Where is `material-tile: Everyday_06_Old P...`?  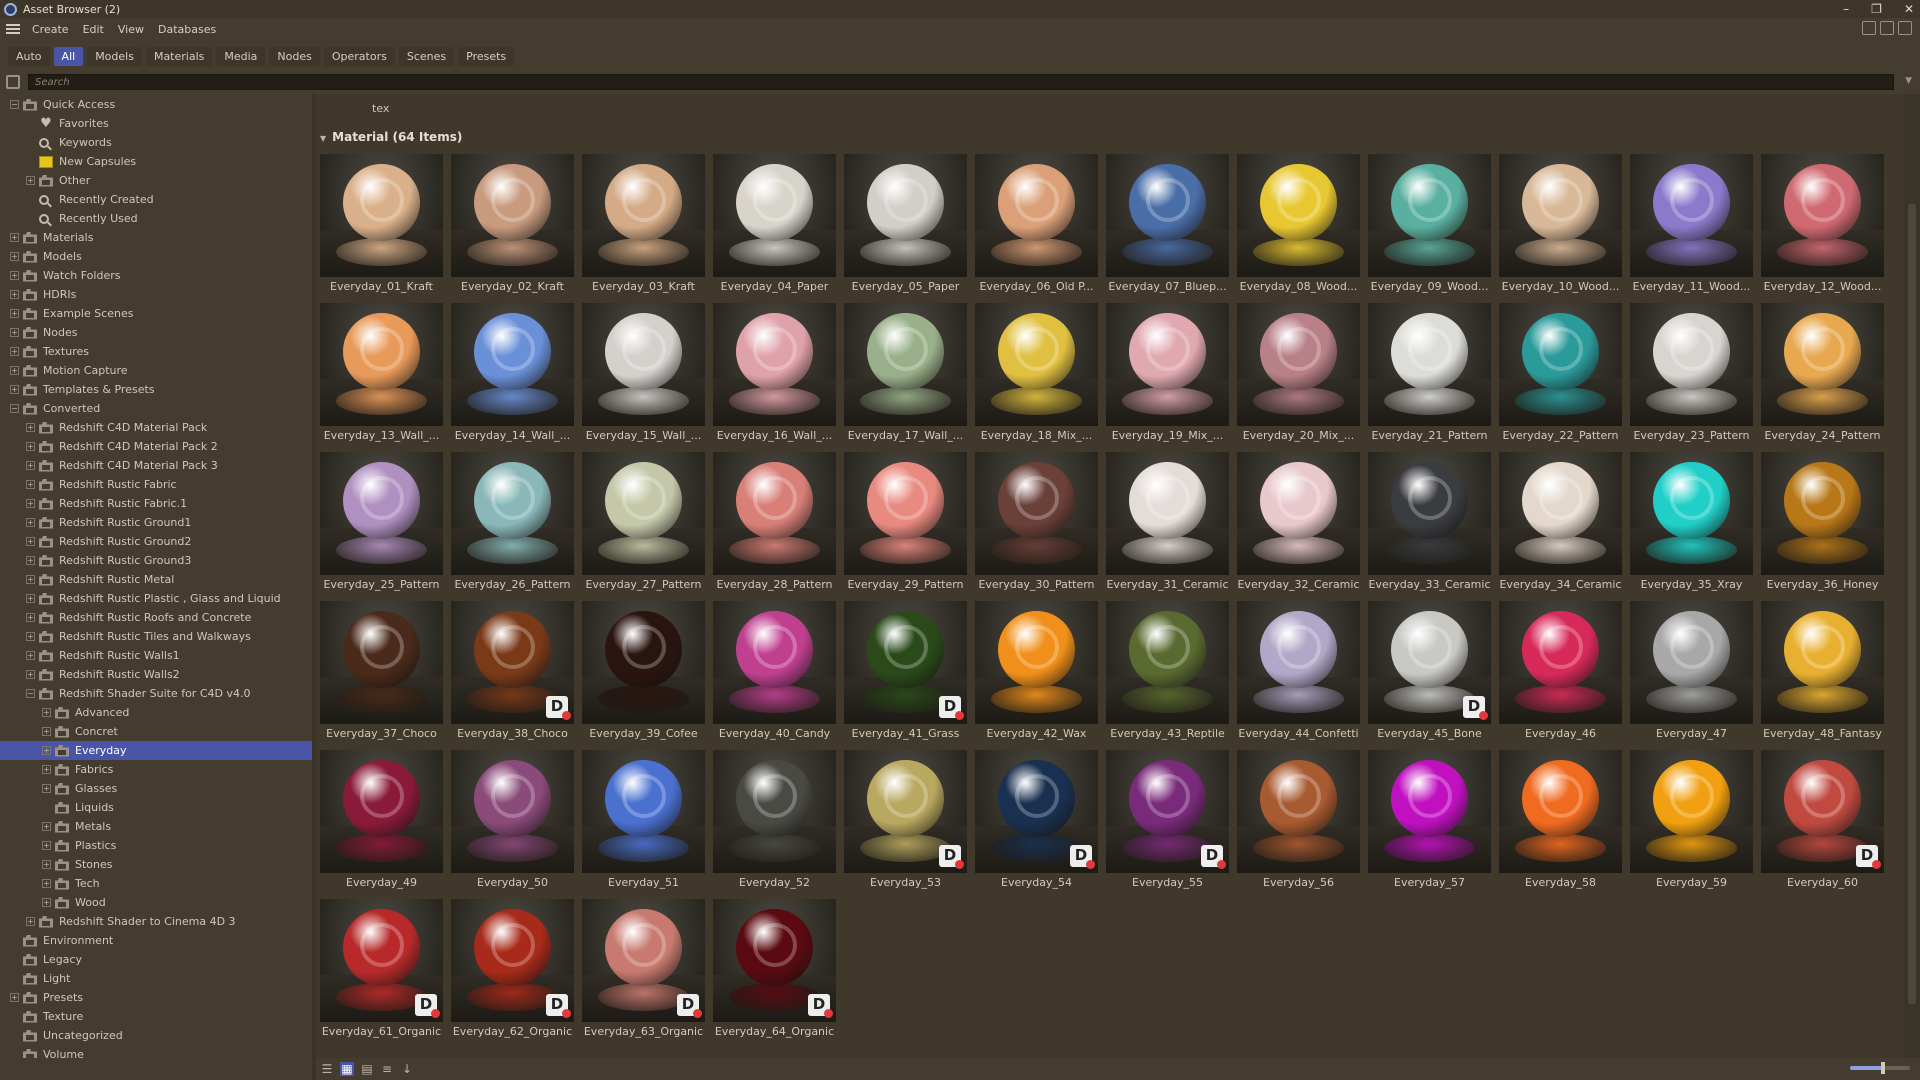 material-tile: Everyday_06_Old P... is located at coordinates (1036, 225).